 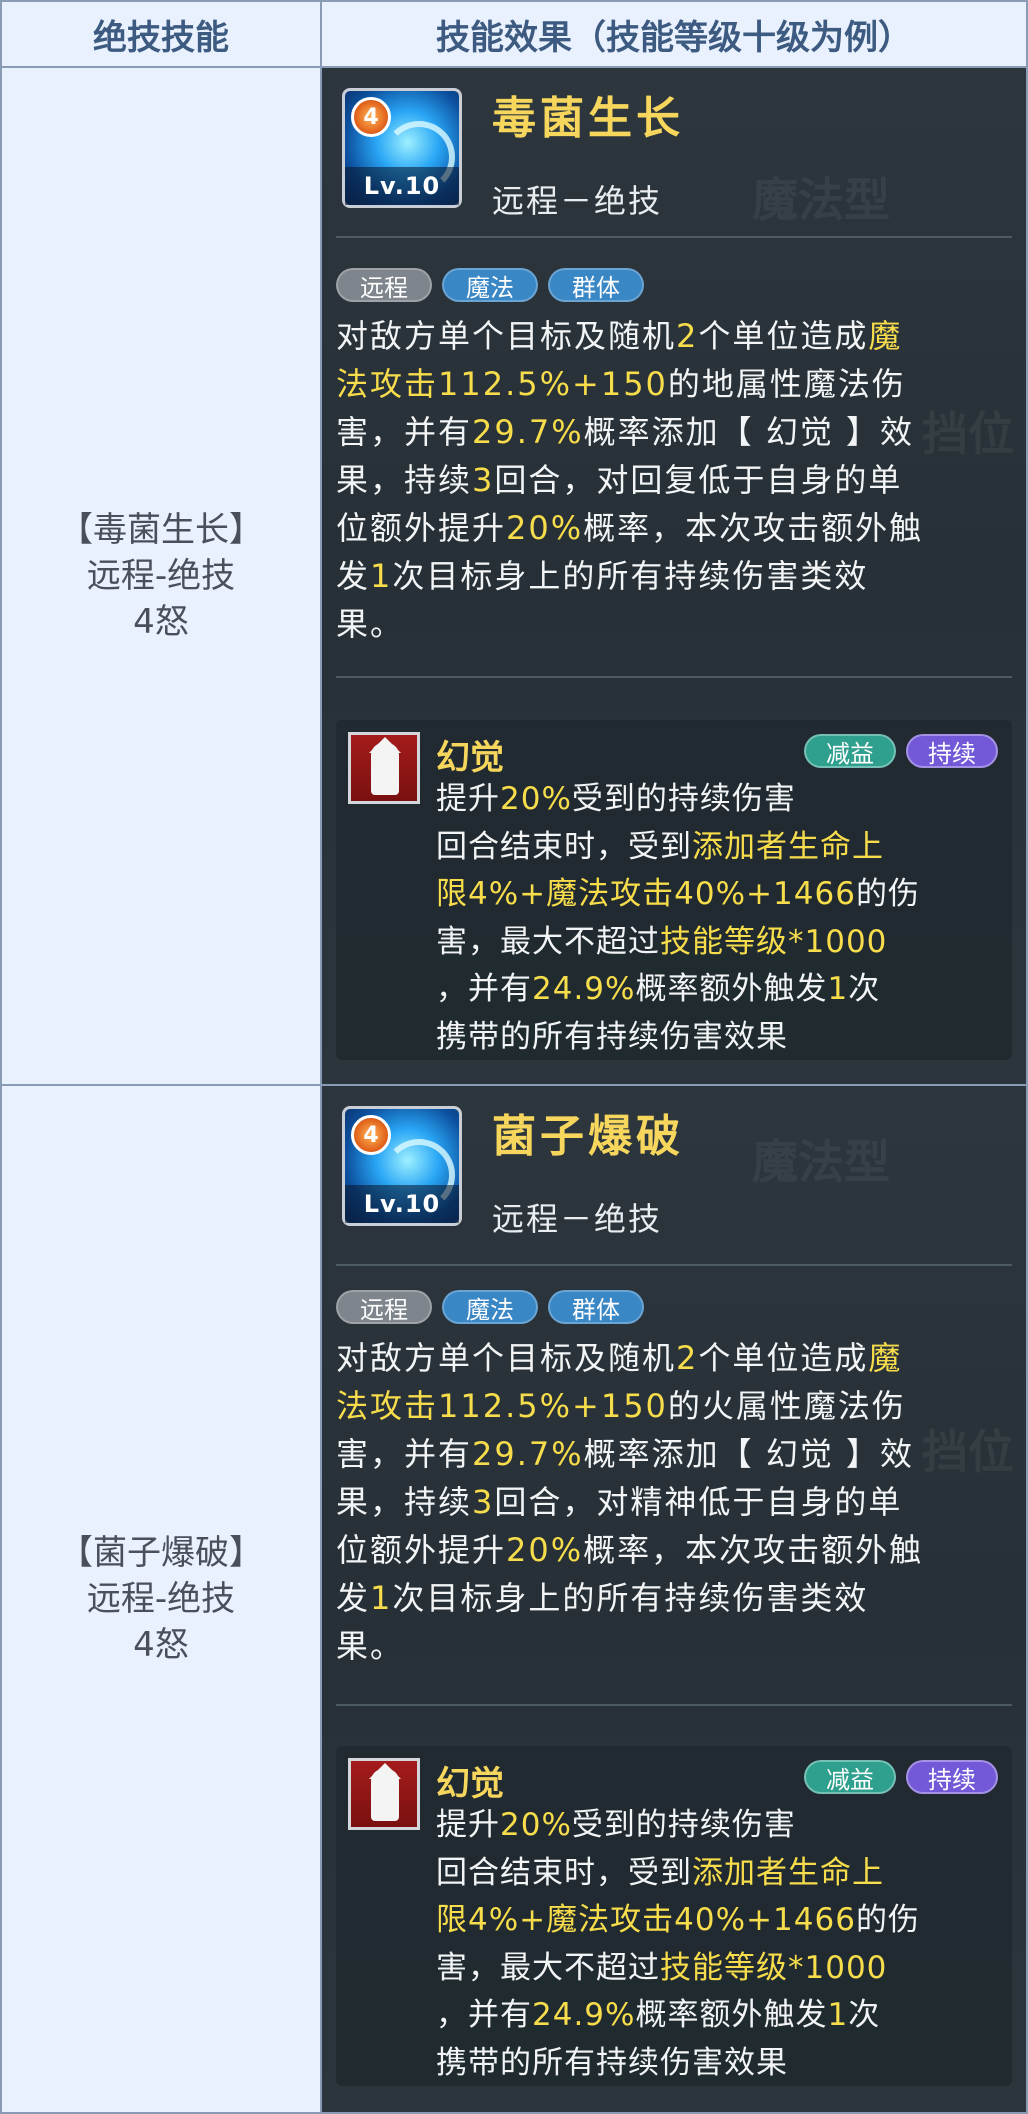 I want to click on header-skill-effect: 技能效果（技能等级十级为例）, so click(x=674, y=34).